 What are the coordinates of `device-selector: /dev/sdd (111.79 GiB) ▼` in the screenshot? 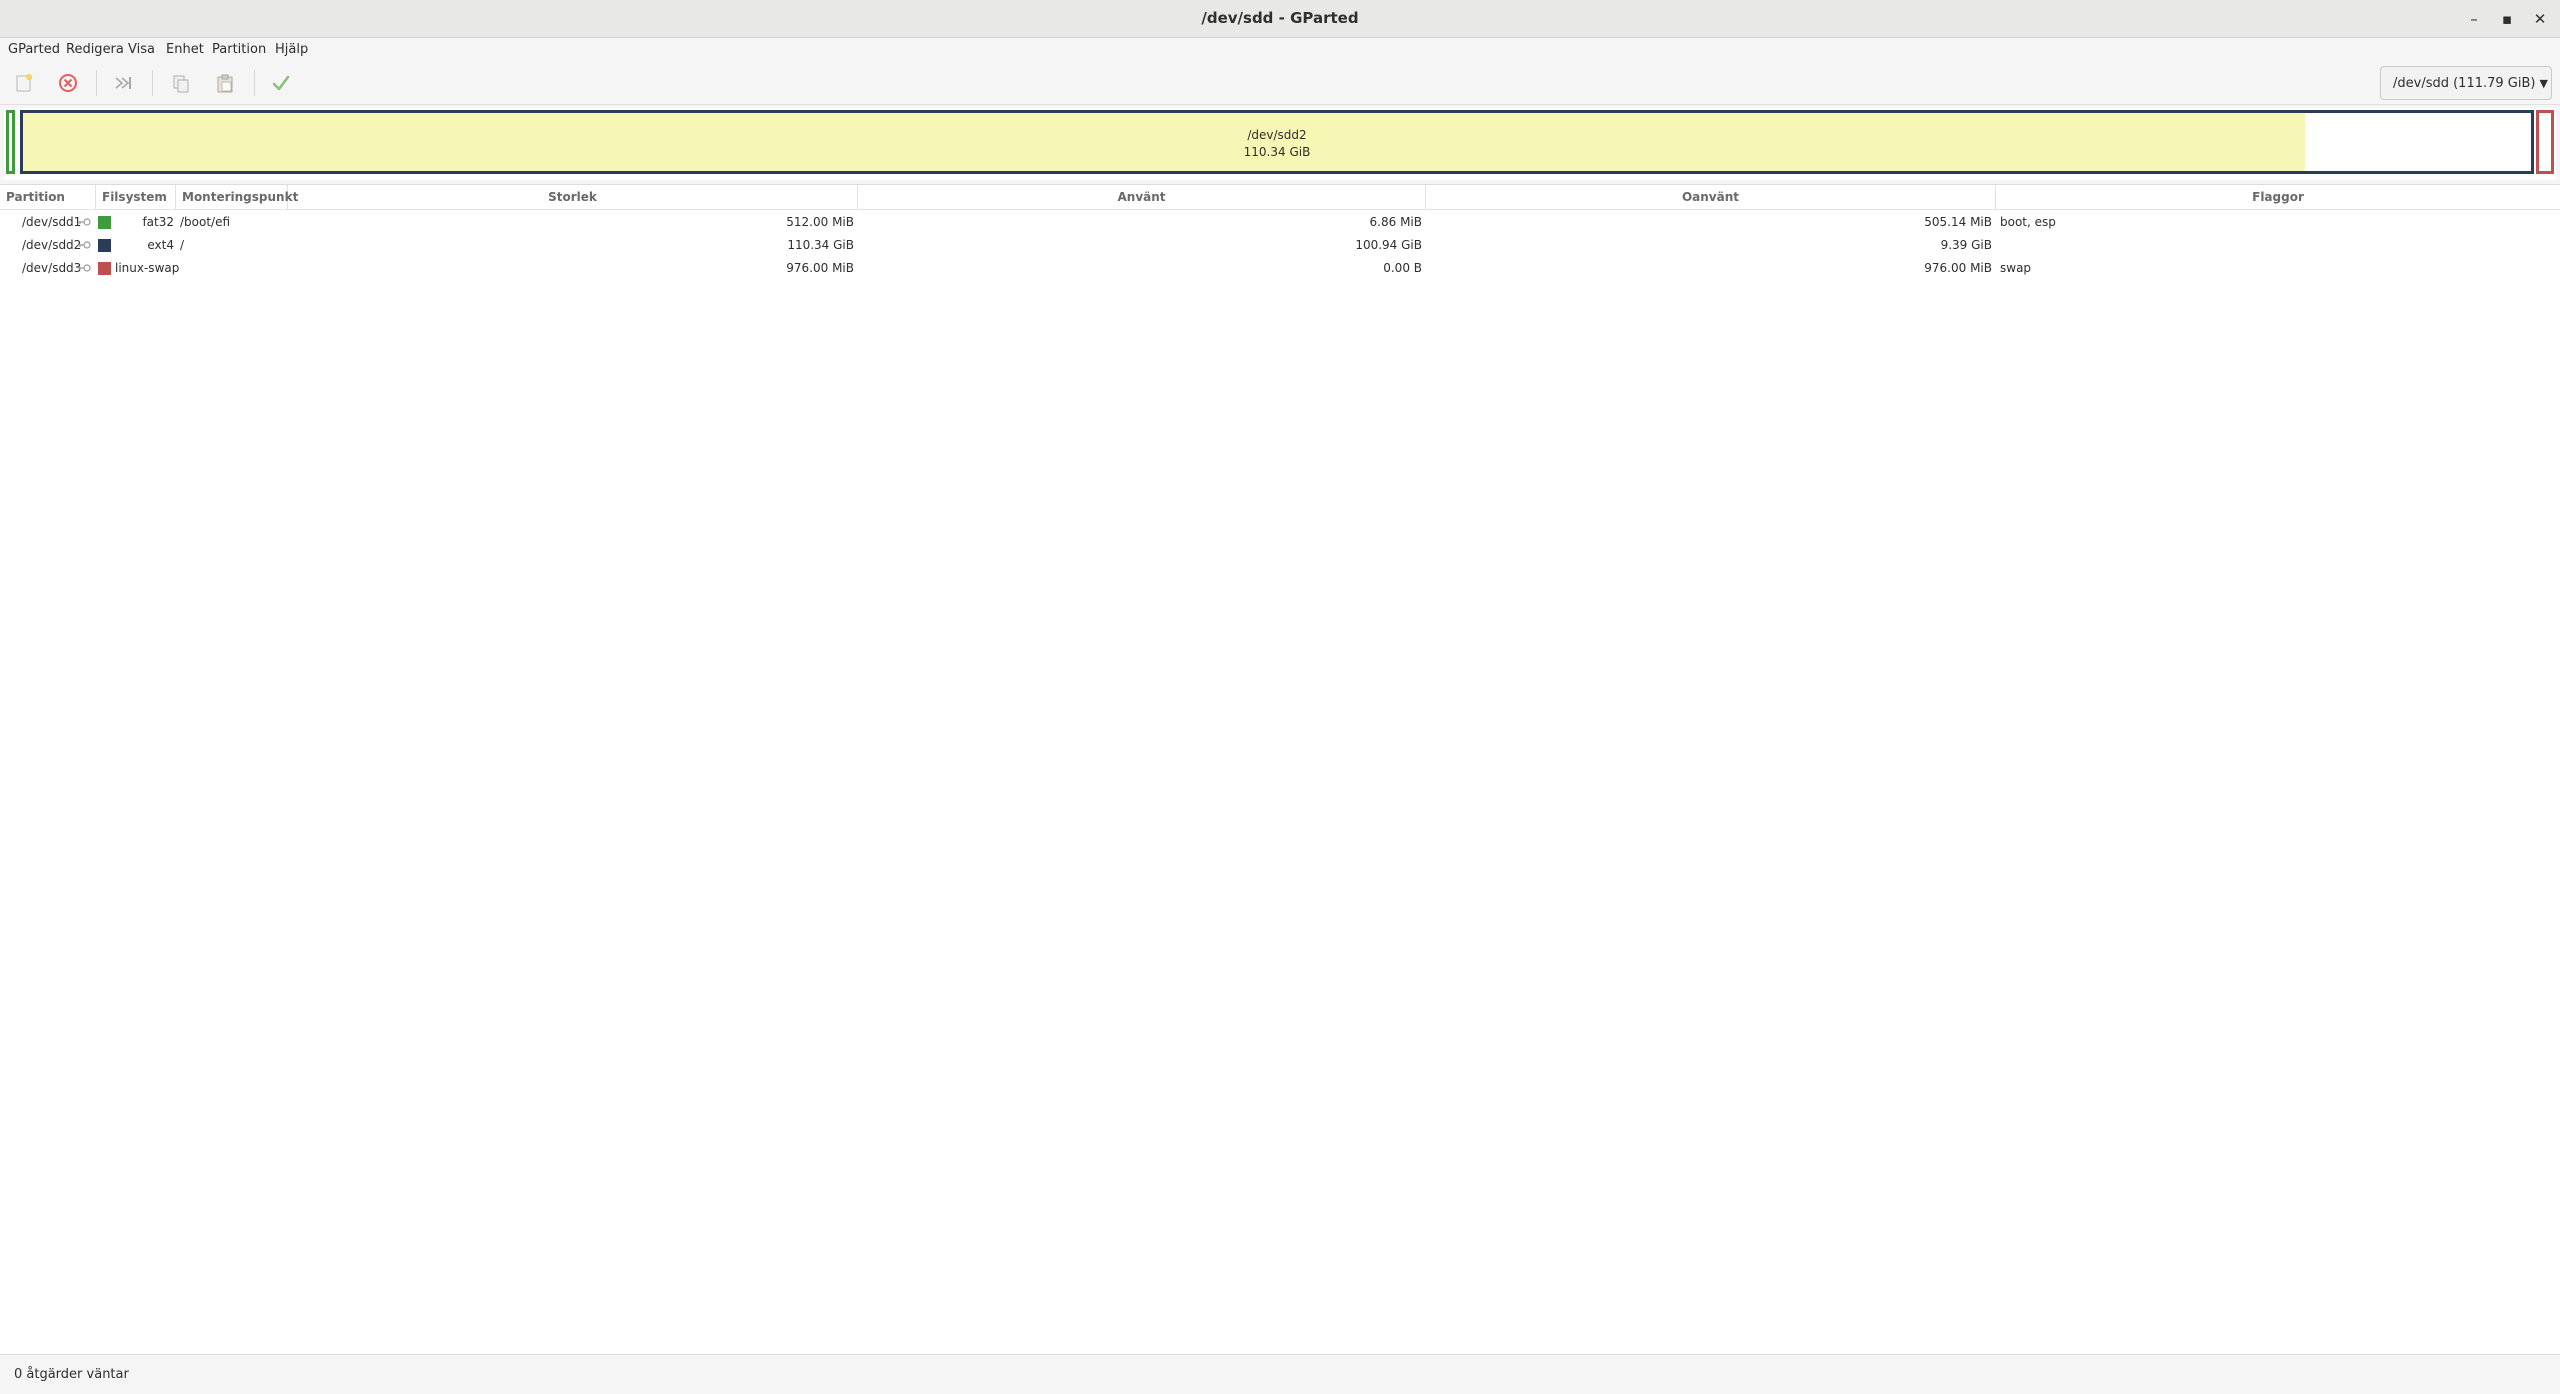 It's located at (2466, 83).